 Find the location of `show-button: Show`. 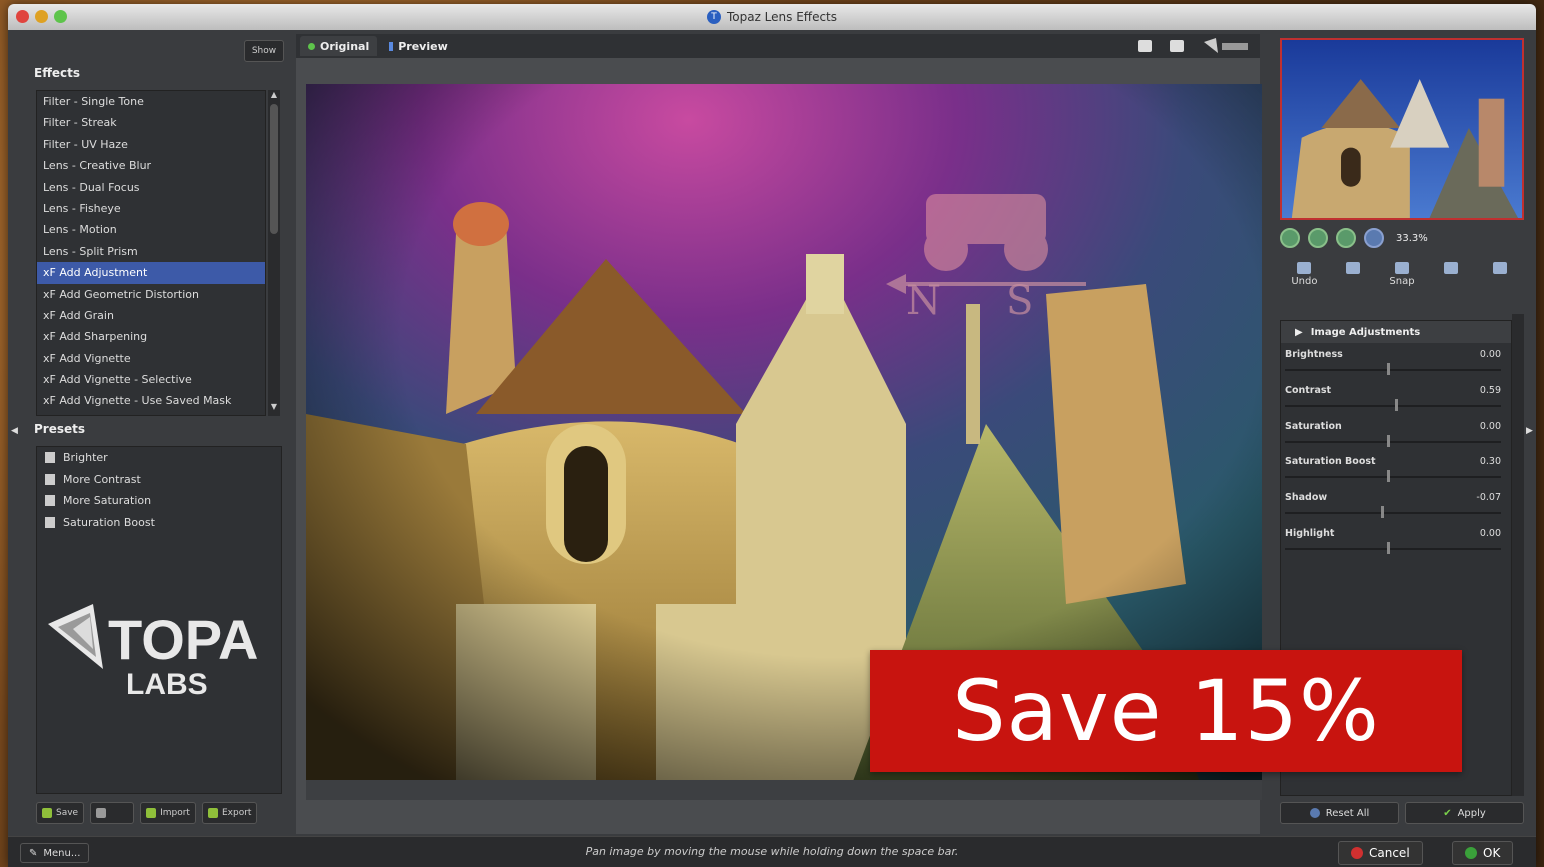

show-button: Show is located at coordinates (264, 51).